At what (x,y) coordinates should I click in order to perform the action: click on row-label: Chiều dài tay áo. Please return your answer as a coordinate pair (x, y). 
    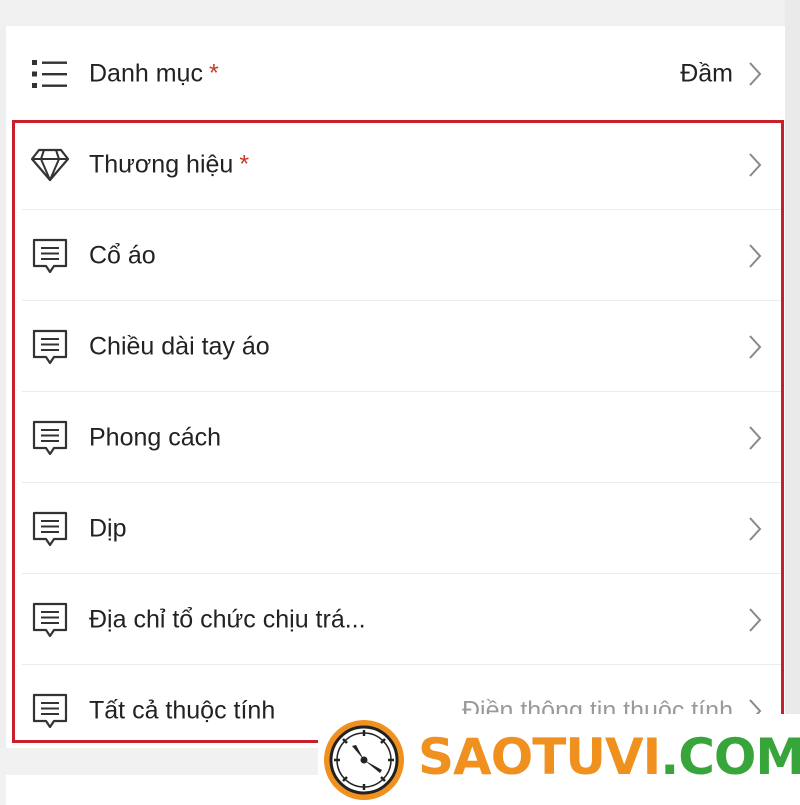
    Looking at the image, I should click on (179, 346).